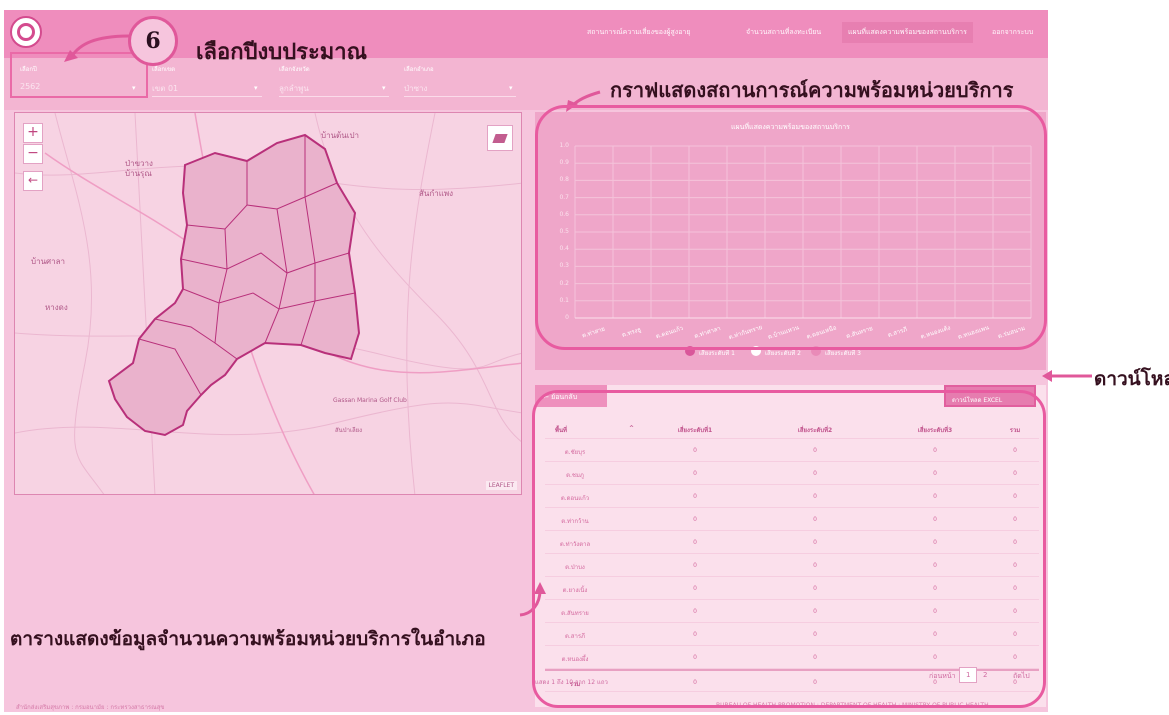  Describe the element at coordinates (1131, 379) in the screenshot. I see `download-callout: ดาวน์โหลด` at that location.